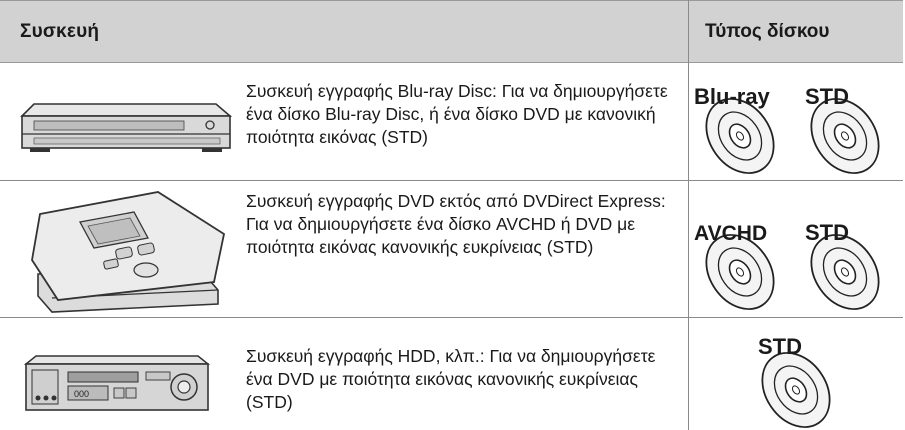 Image resolution: width=905 pixels, height=430 pixels. I want to click on bluray-recorder-icon, so click(126, 127).